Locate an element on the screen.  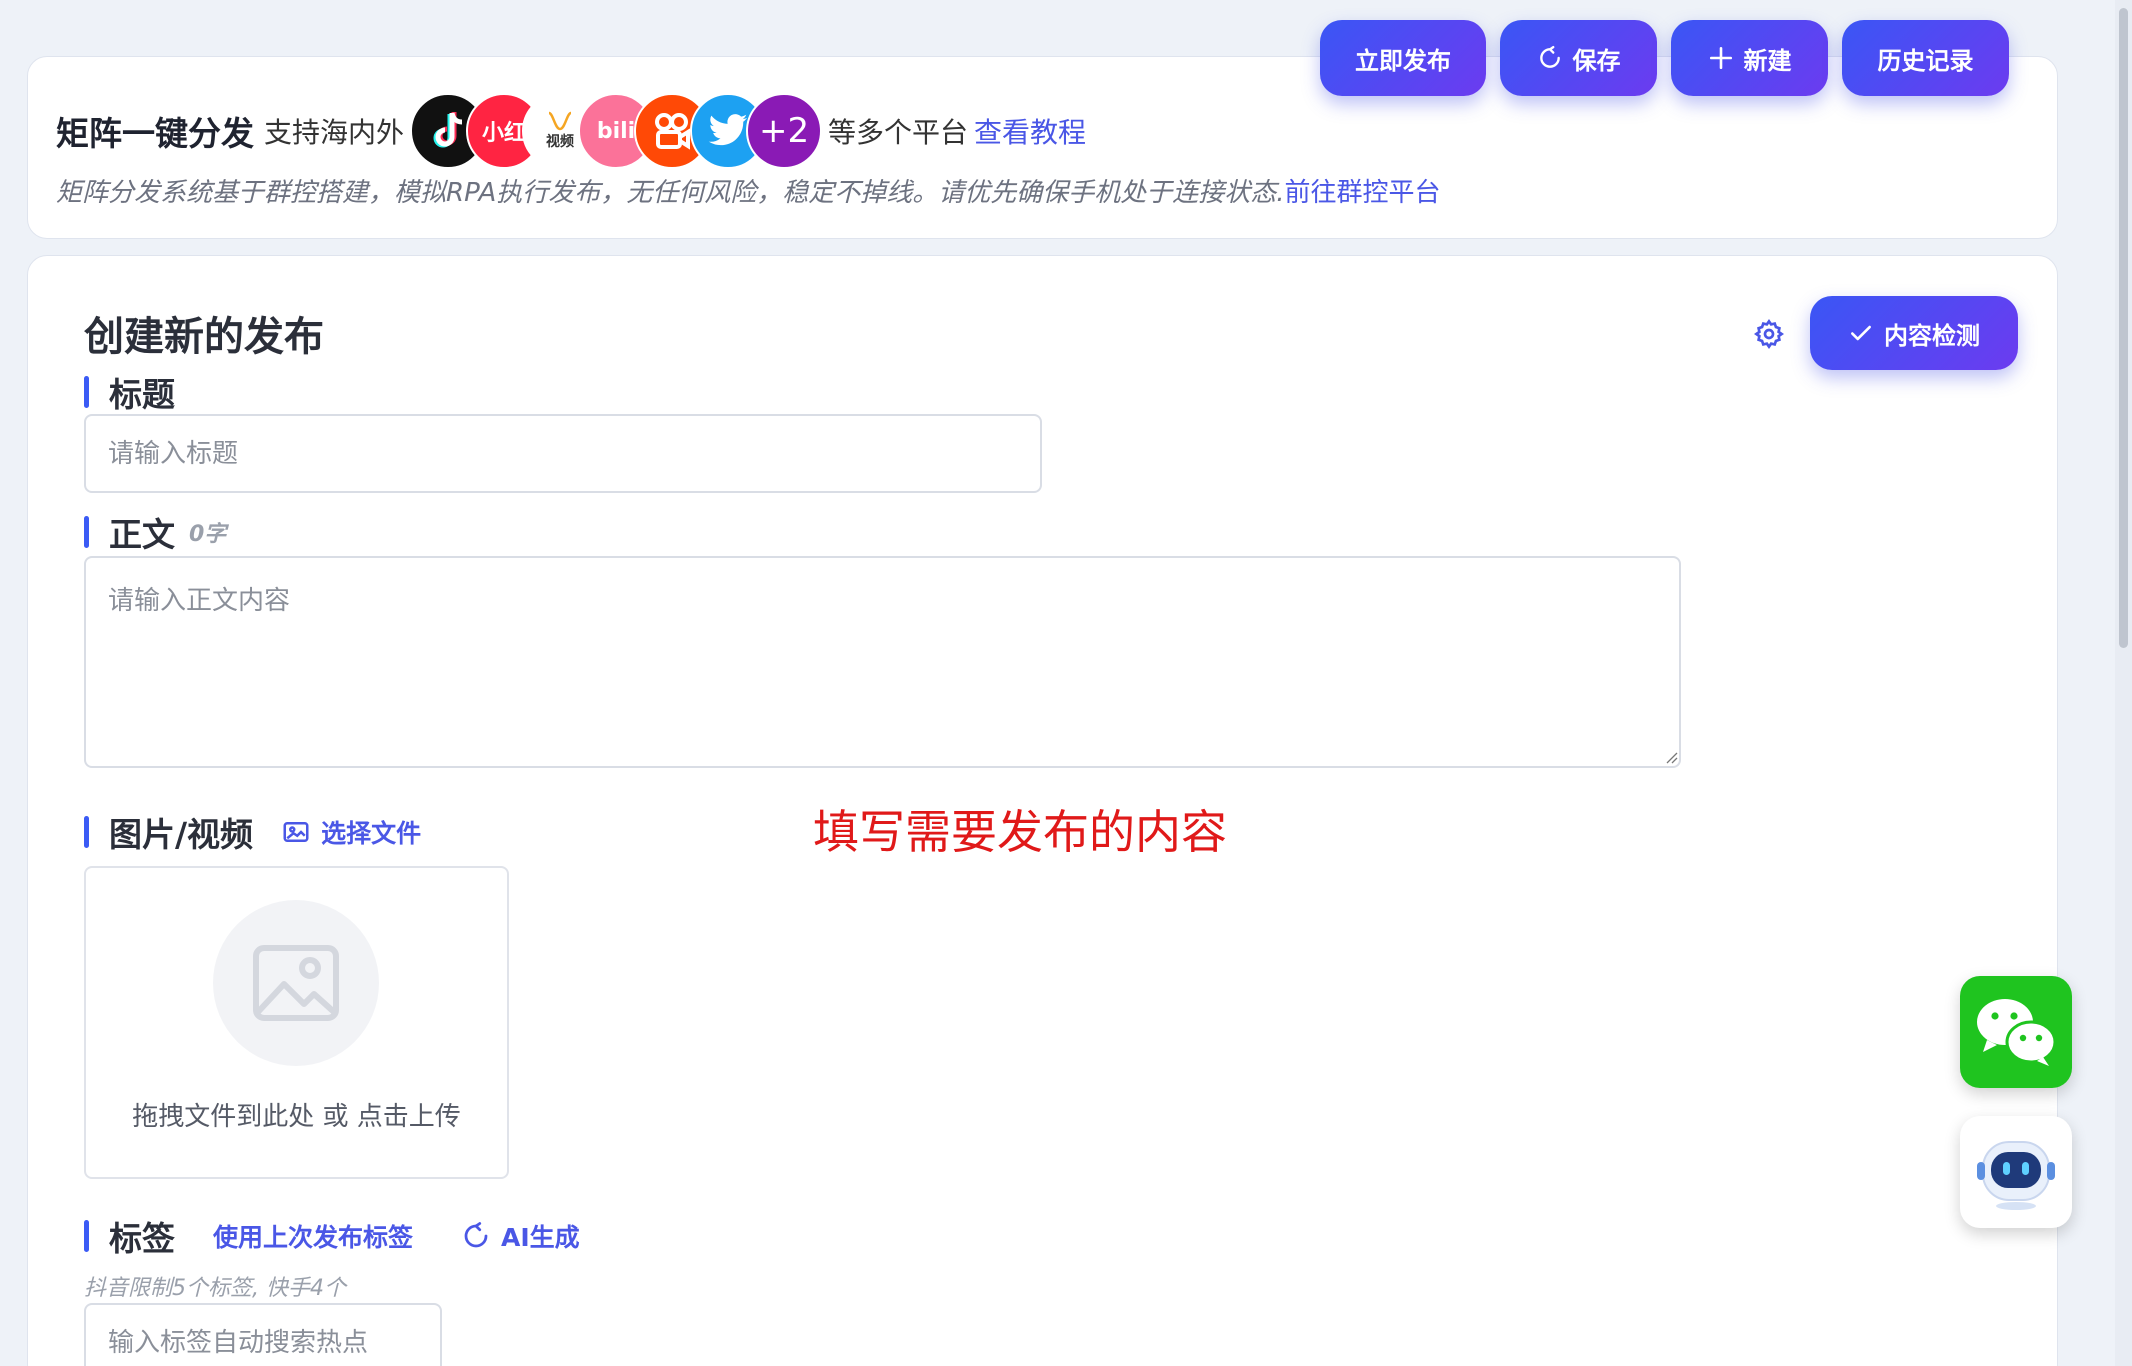
ai-generate-button: AI生成 is located at coordinates (520, 1236).